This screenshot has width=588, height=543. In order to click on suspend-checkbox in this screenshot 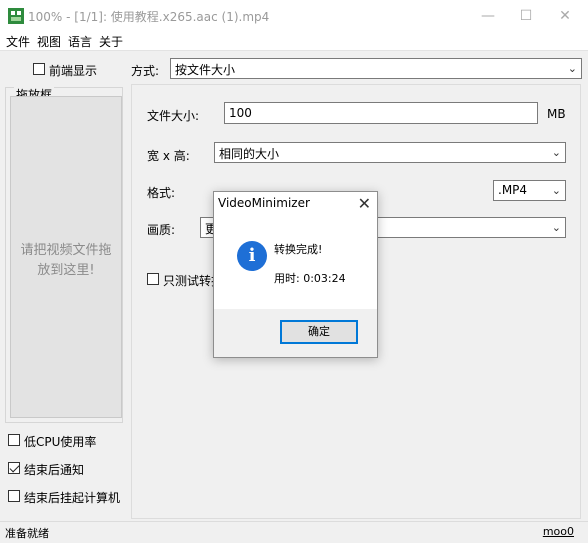, I will do `click(14, 496)`.